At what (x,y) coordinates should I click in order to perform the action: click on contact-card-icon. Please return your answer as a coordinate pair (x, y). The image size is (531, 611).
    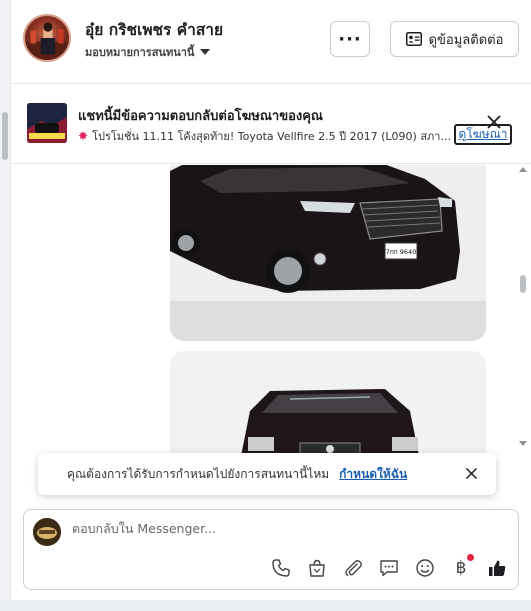
    Looking at the image, I should click on (413, 39).